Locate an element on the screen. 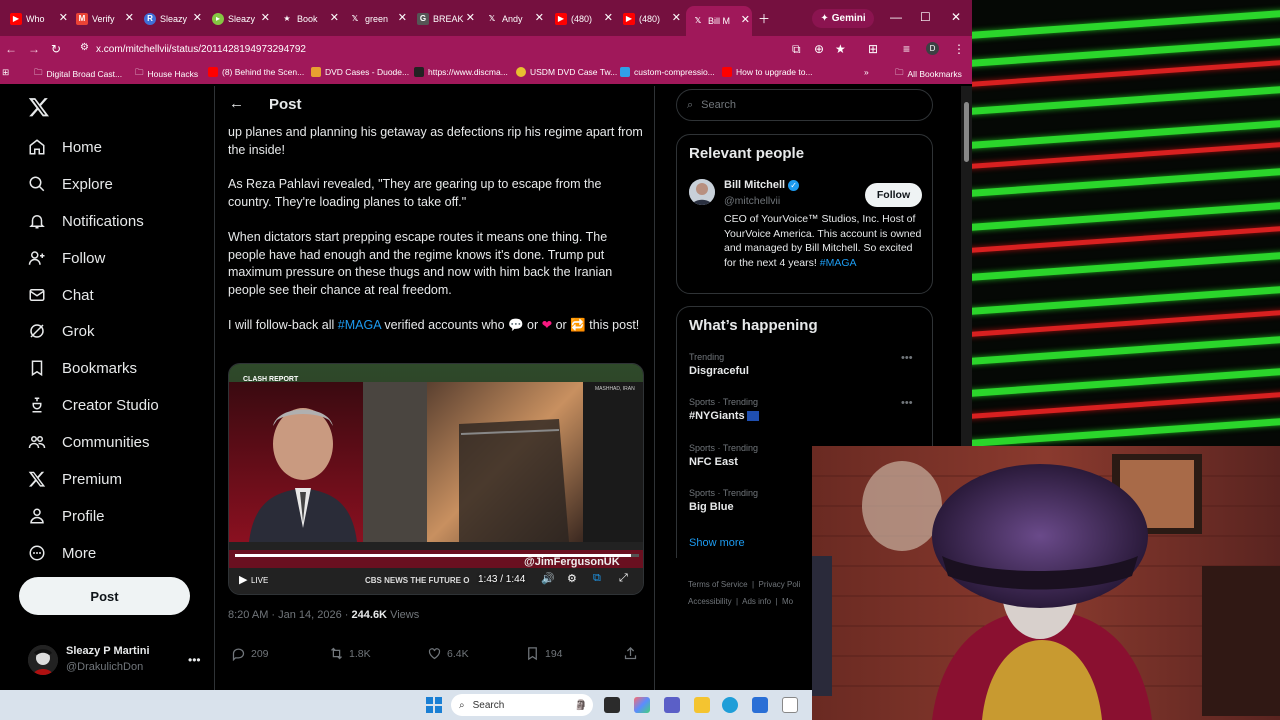  footer-link: Privacy Poli is located at coordinates (780, 584).